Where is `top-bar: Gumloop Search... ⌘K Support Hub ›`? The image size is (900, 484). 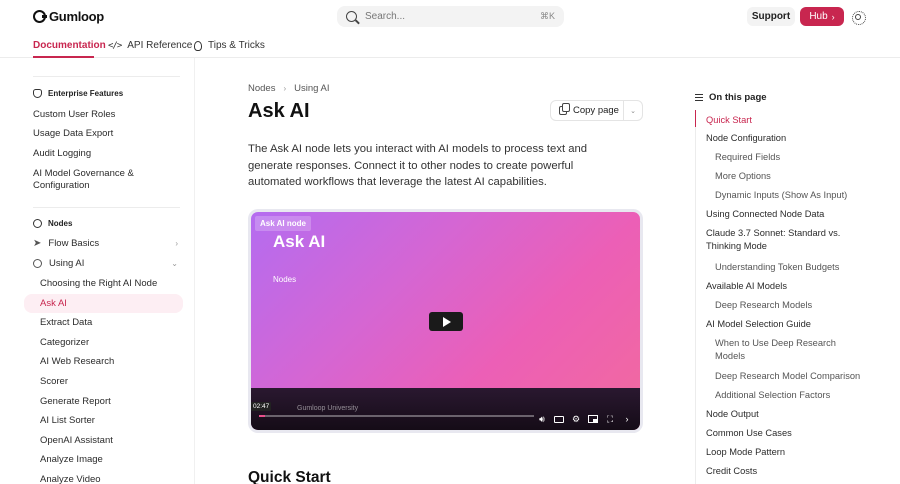
top-bar: Gumloop Search... ⌘K Support Hub › is located at coordinates (450, 17).